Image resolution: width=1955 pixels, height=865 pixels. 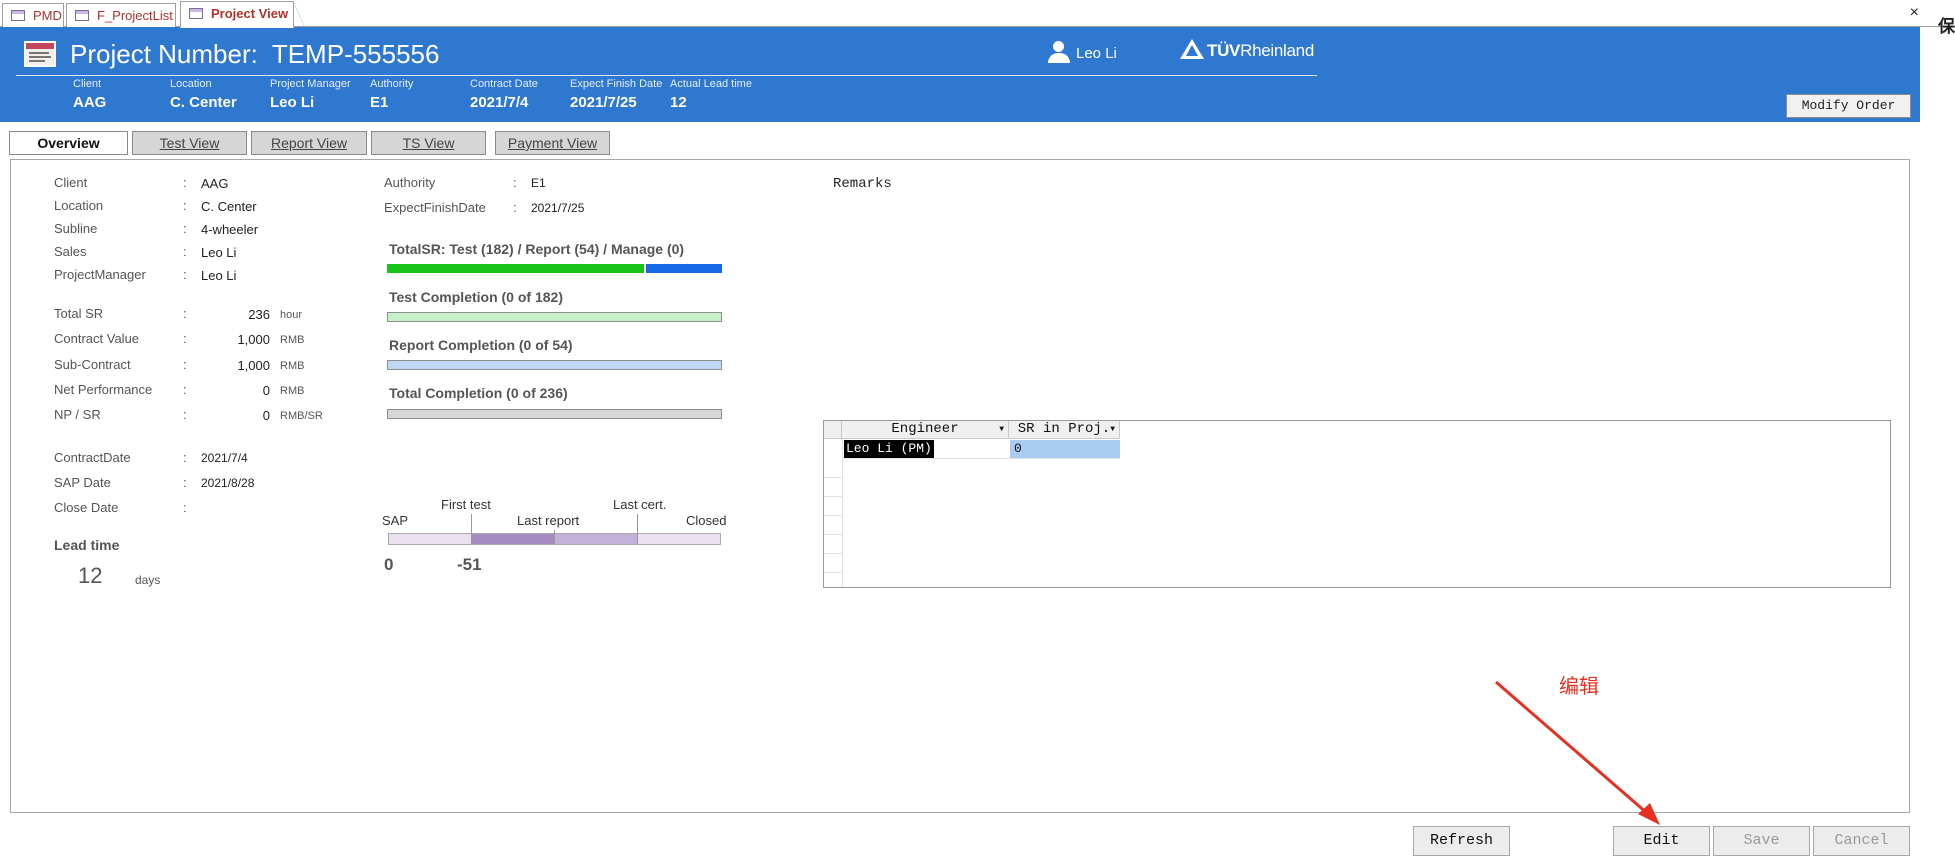 I want to click on sub-contract-unit: RMB, so click(x=292, y=366).